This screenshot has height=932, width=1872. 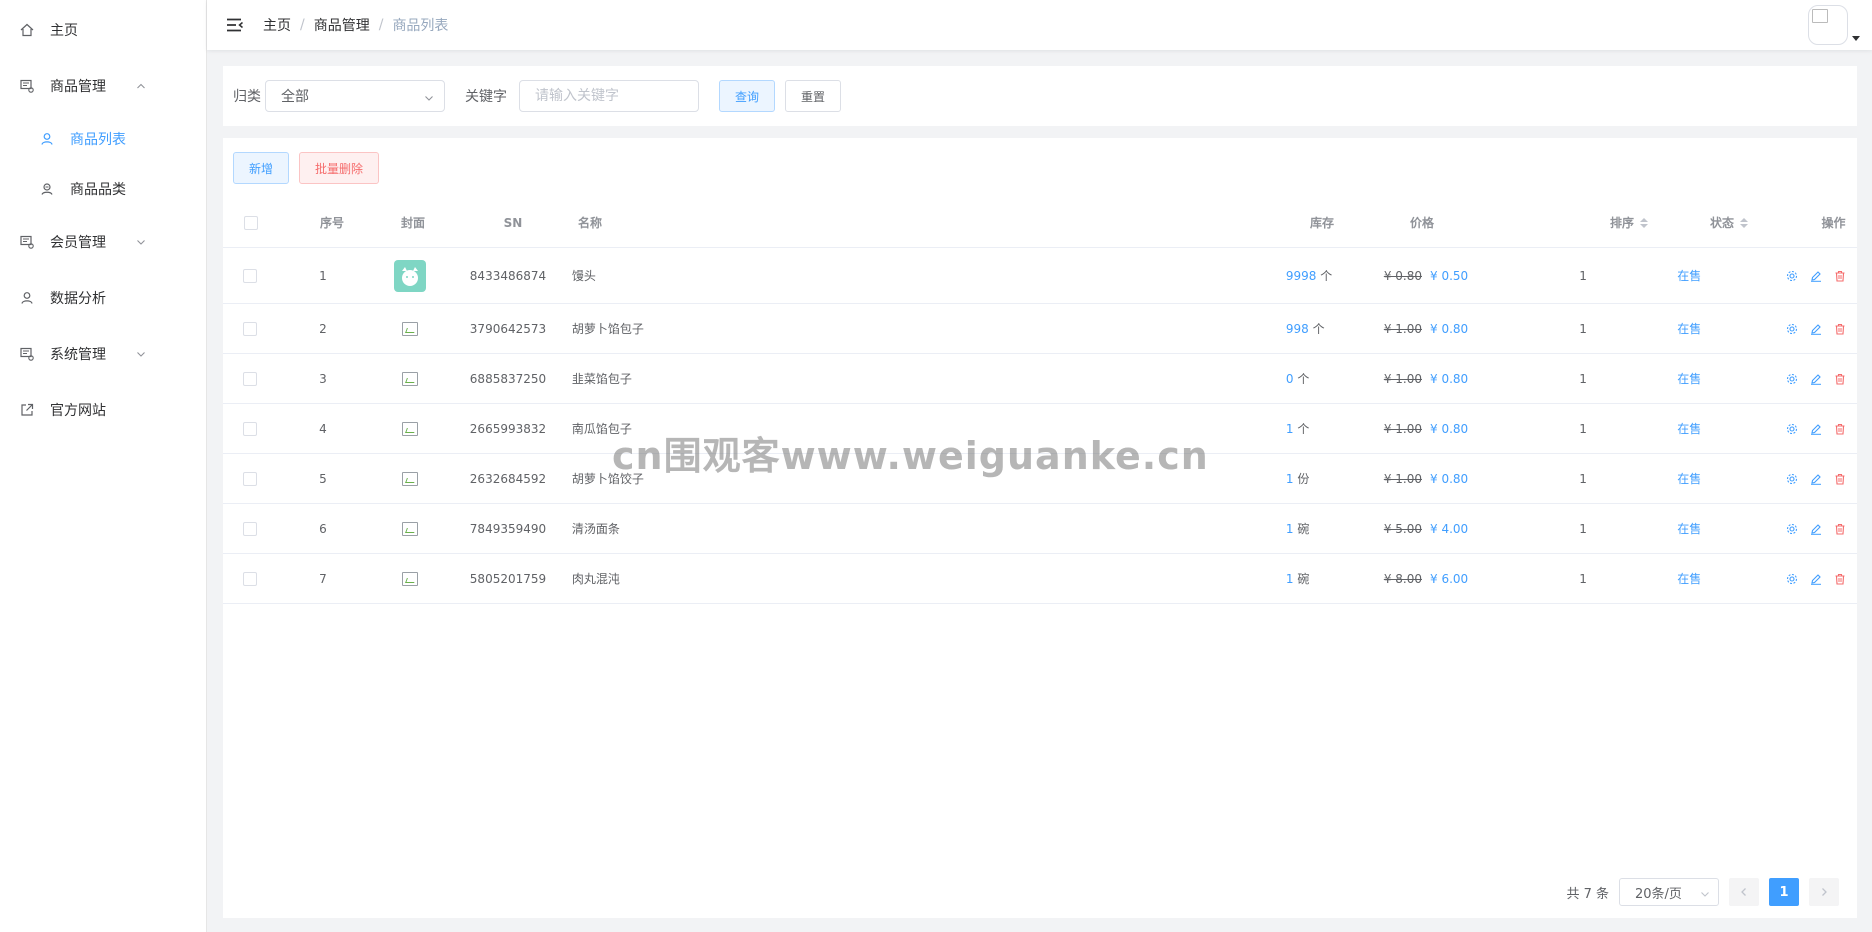 What do you see at coordinates (1755, 222) in the screenshot?
I see `col-status: 状态` at bounding box center [1755, 222].